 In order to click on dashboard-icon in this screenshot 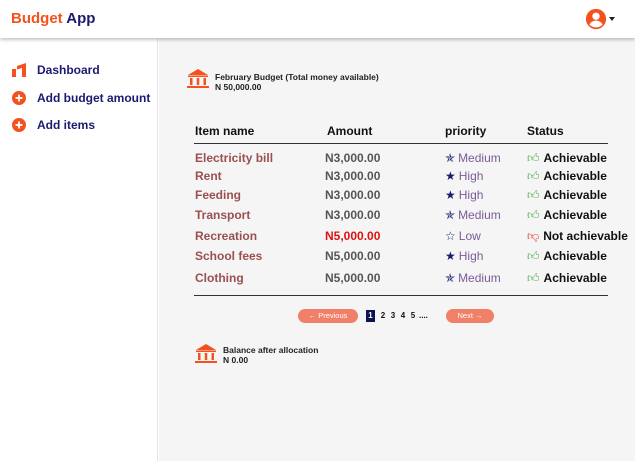, I will do `click(19, 70)`.